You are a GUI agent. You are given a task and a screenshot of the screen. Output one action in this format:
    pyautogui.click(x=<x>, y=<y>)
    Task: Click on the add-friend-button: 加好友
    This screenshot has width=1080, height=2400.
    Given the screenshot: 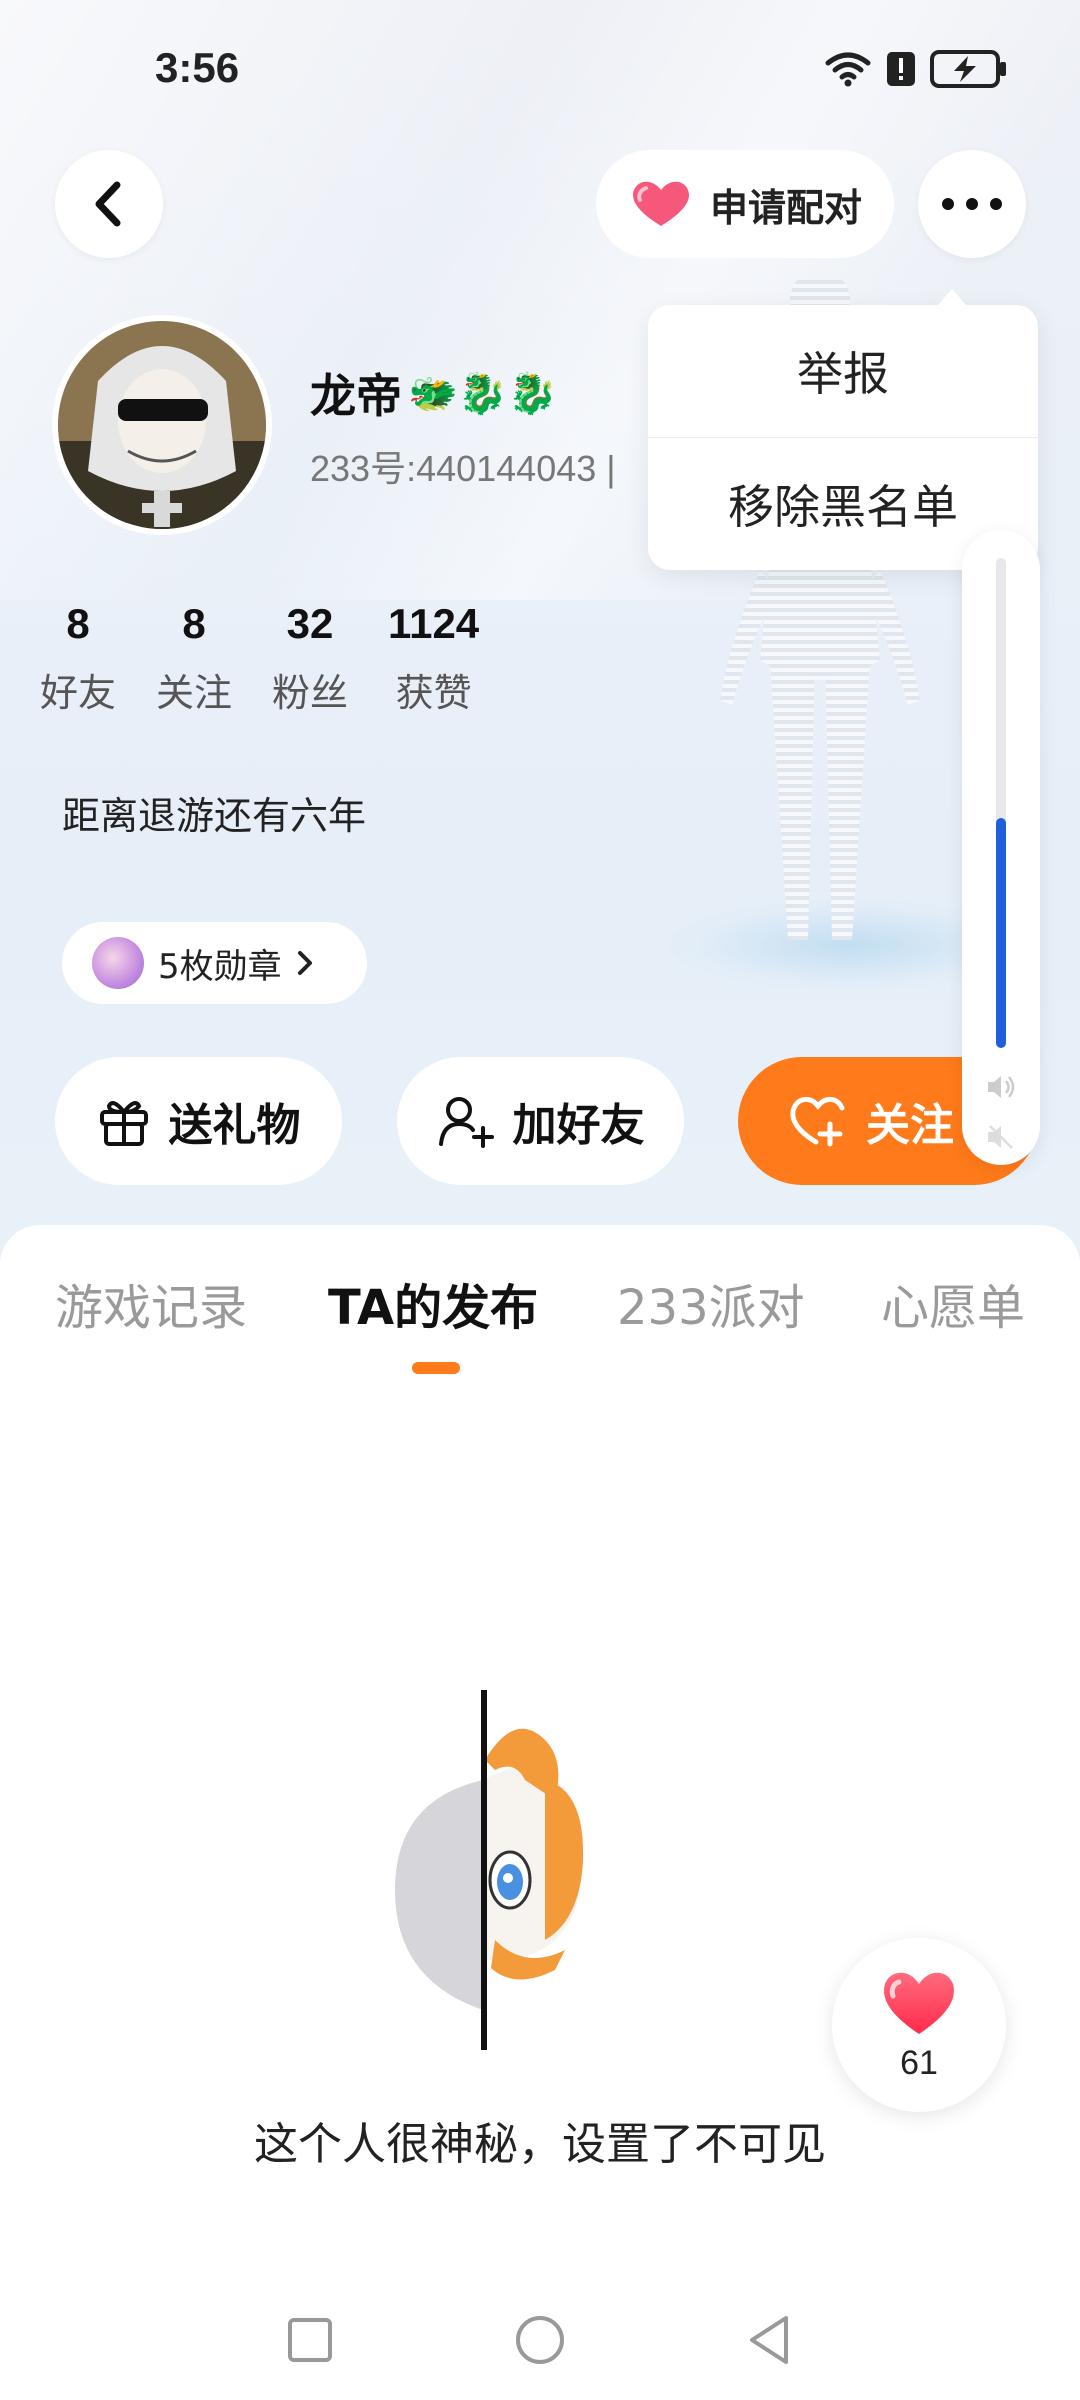 What is the action you would take?
    pyautogui.click(x=540, y=1121)
    